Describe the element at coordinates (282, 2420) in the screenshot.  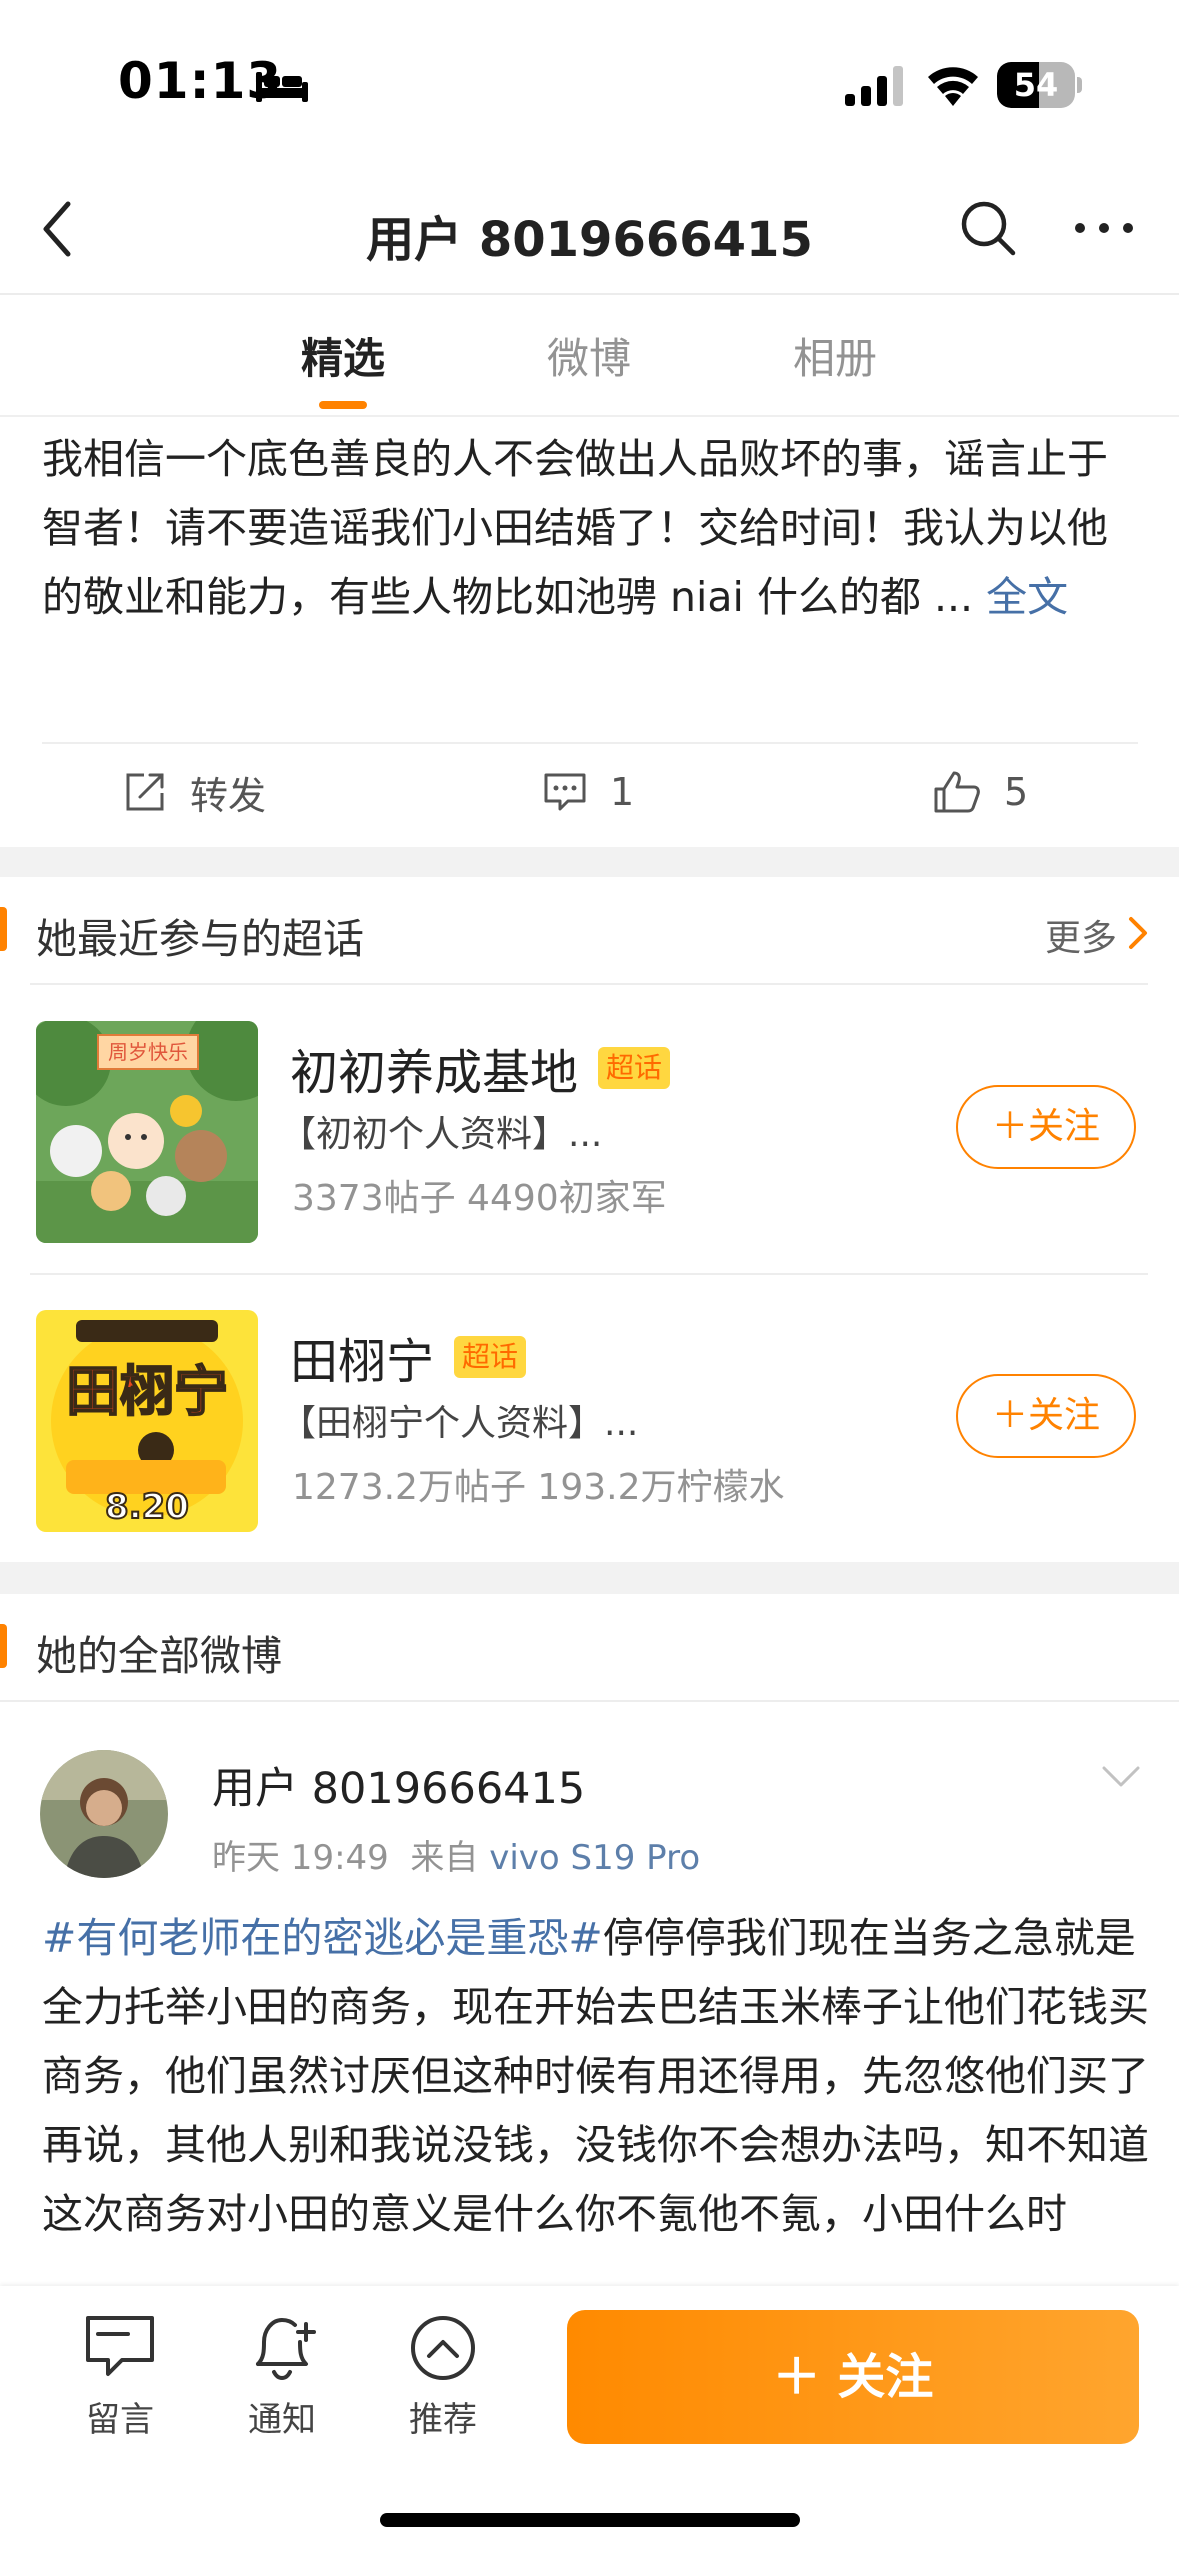
I see `notify-label: 通知` at that location.